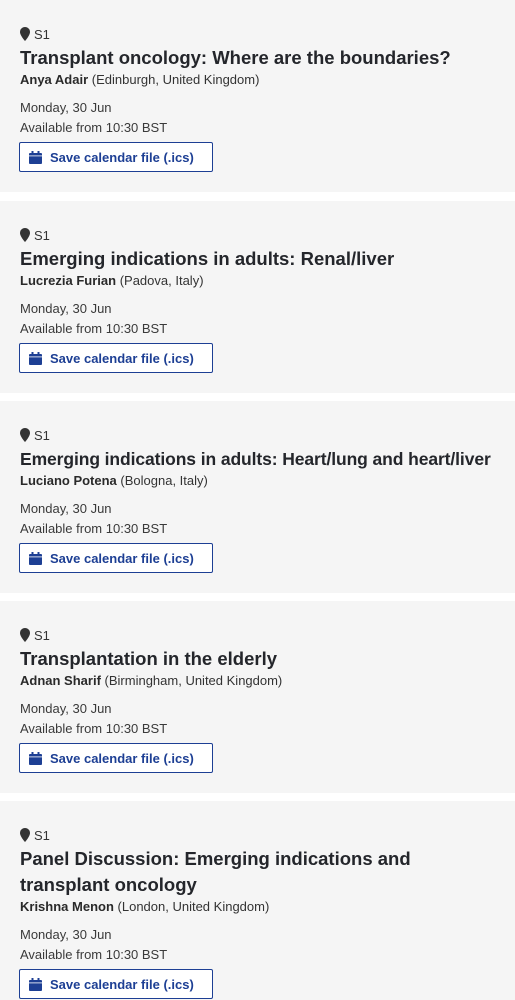 This screenshot has height=1000, width=515. I want to click on speaker: Krishna Menon (London, United Kingdom), so click(144, 906).